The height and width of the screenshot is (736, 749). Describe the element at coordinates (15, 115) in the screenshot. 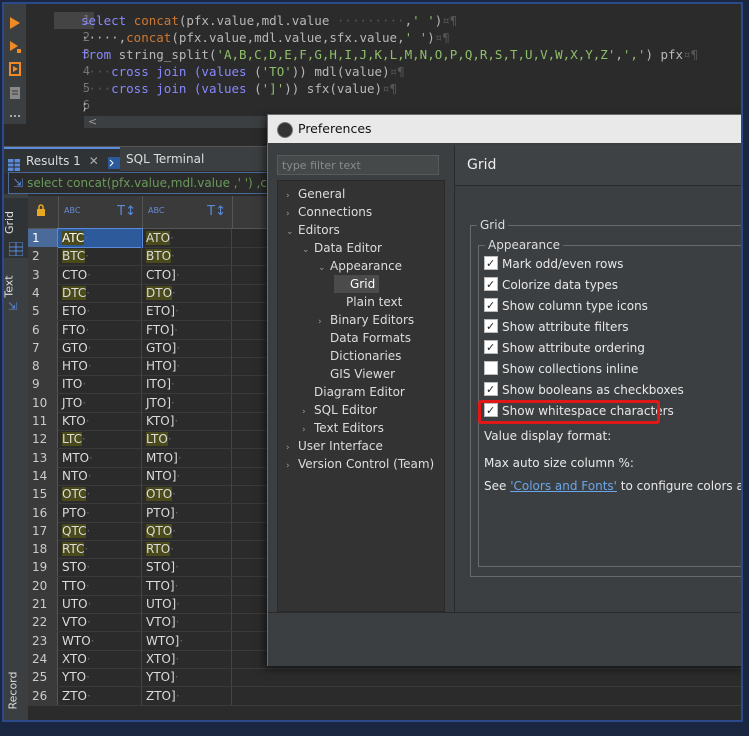

I see `more-icon` at that location.